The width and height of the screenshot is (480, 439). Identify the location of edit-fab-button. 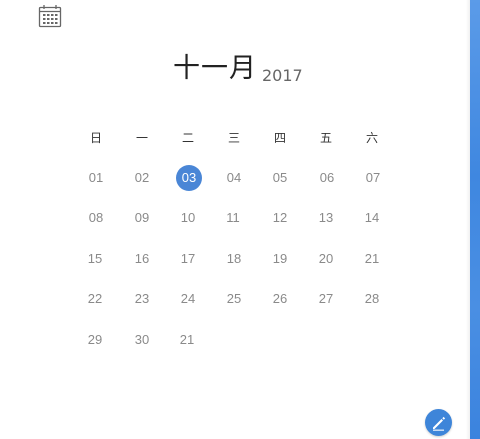
(438, 422).